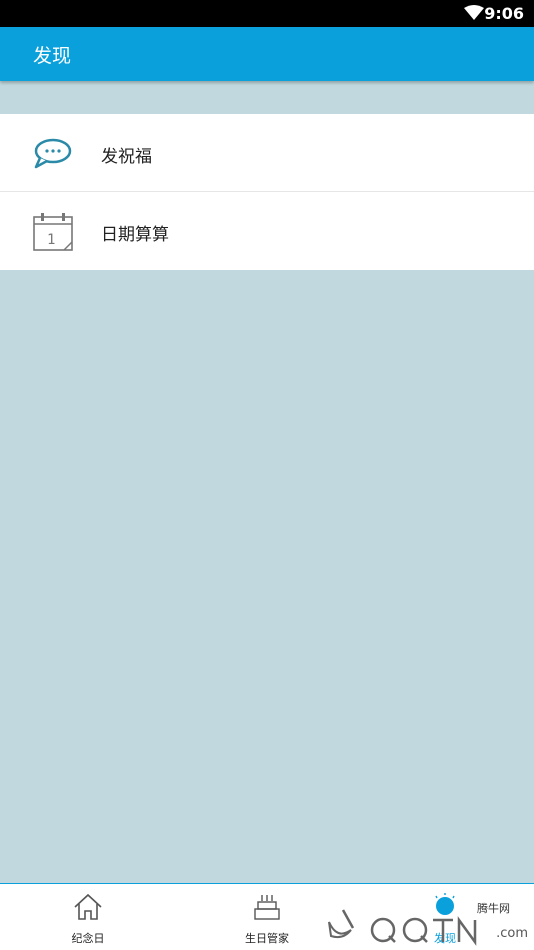 This screenshot has height=950, width=534. What do you see at coordinates (267, 54) in the screenshot?
I see `app-bar: 发现` at bounding box center [267, 54].